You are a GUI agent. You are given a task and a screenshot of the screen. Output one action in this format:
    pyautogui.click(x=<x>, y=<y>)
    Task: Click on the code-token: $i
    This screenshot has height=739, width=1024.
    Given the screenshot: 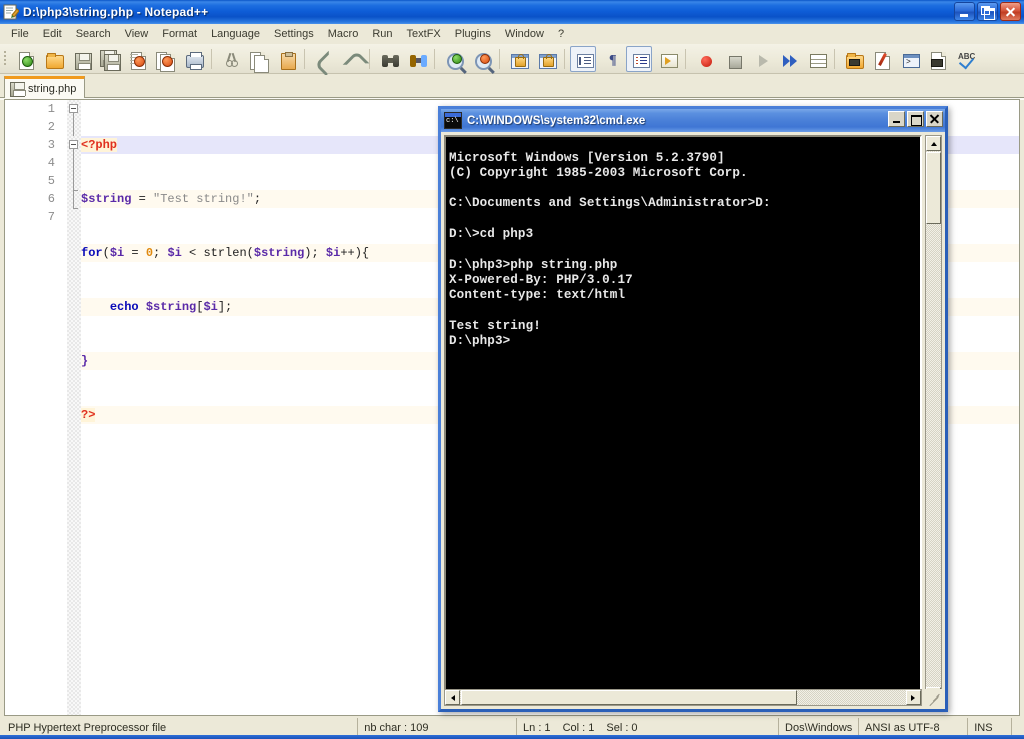 What is the action you would take?
    pyautogui.click(x=117, y=253)
    